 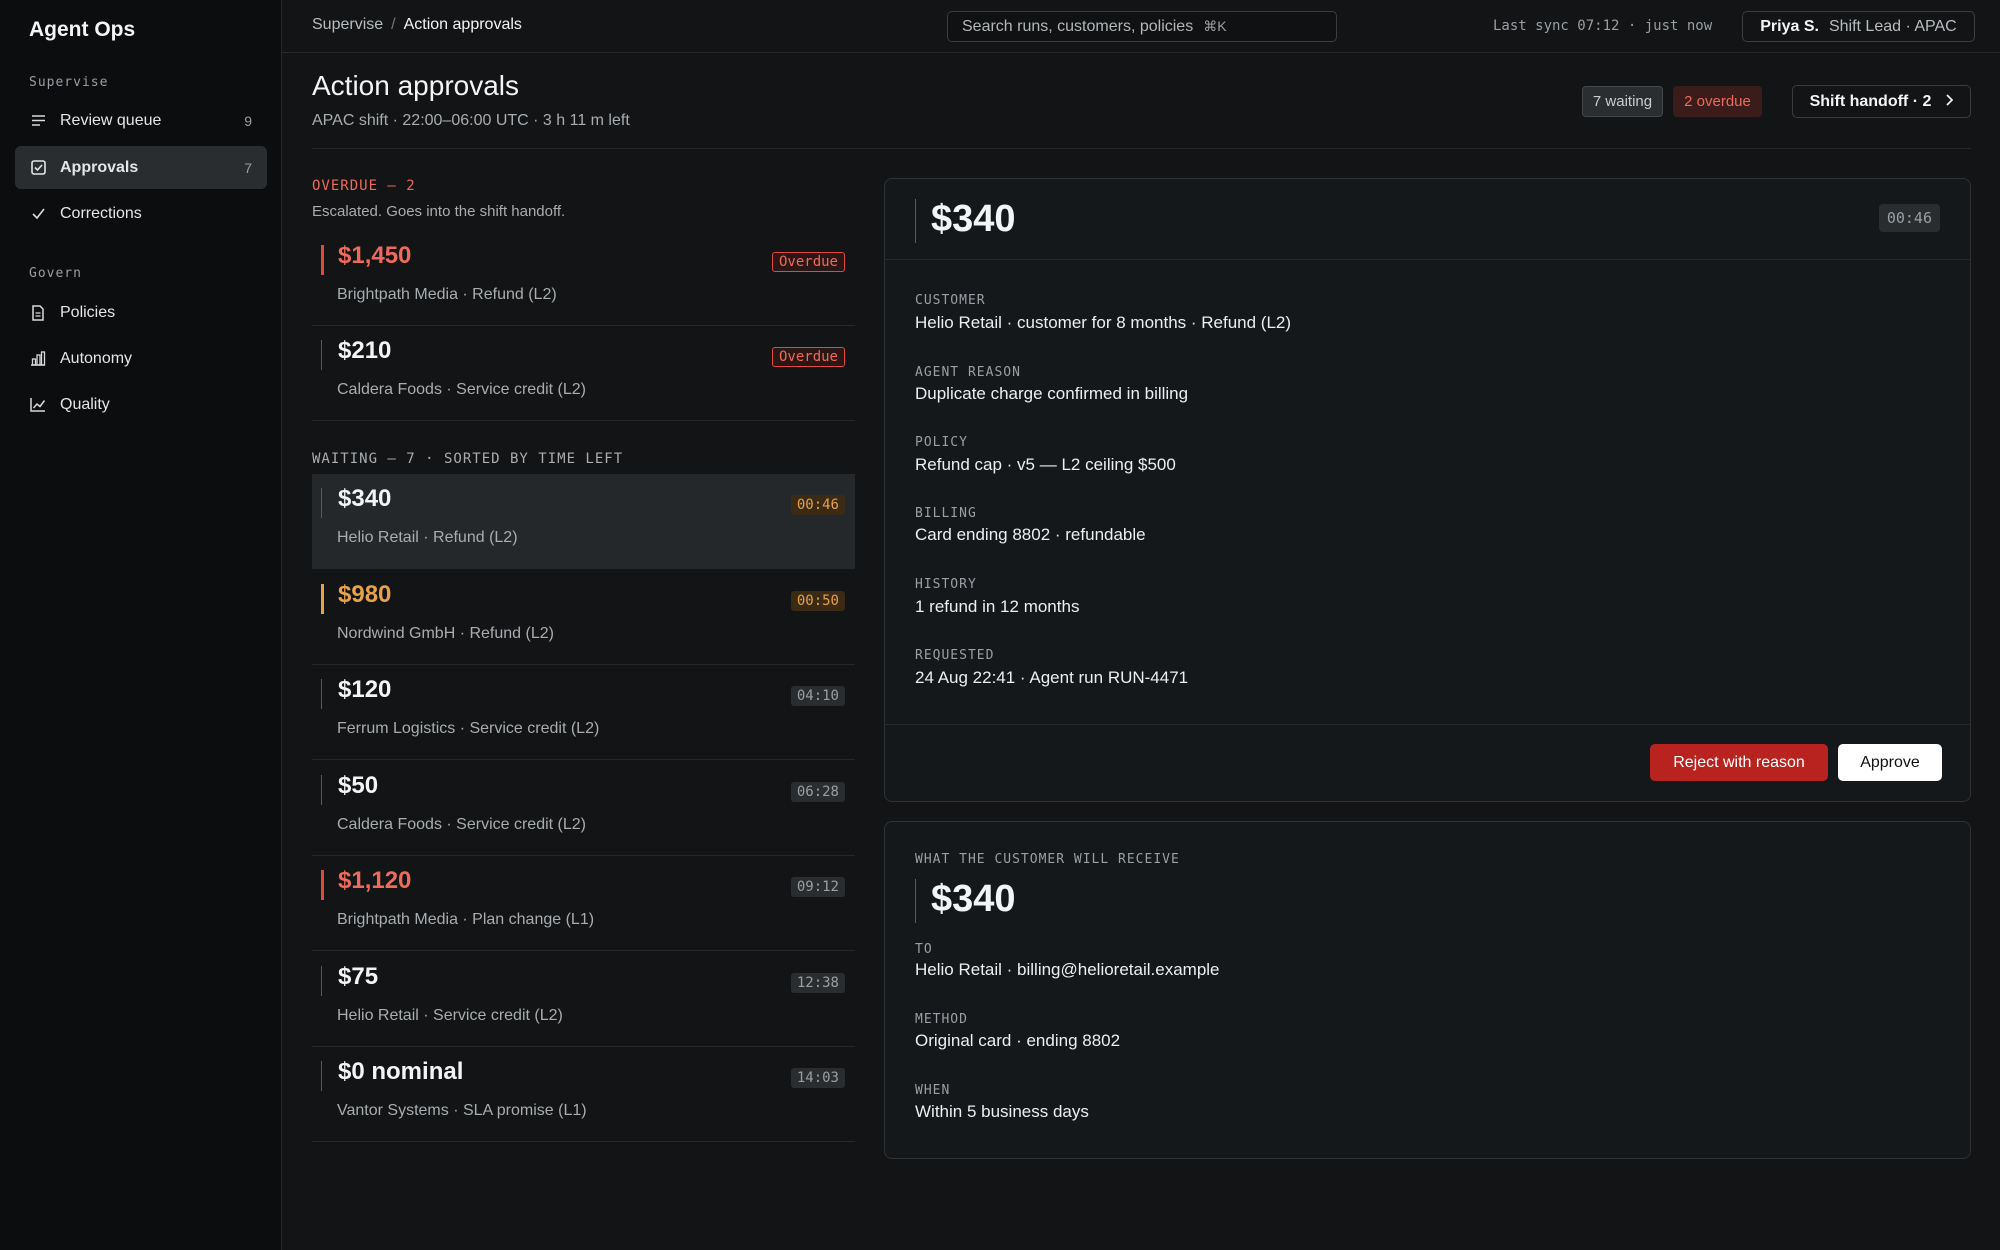 I want to click on search-placeholder: Search runs, customers, policies, so click(x=1078, y=26).